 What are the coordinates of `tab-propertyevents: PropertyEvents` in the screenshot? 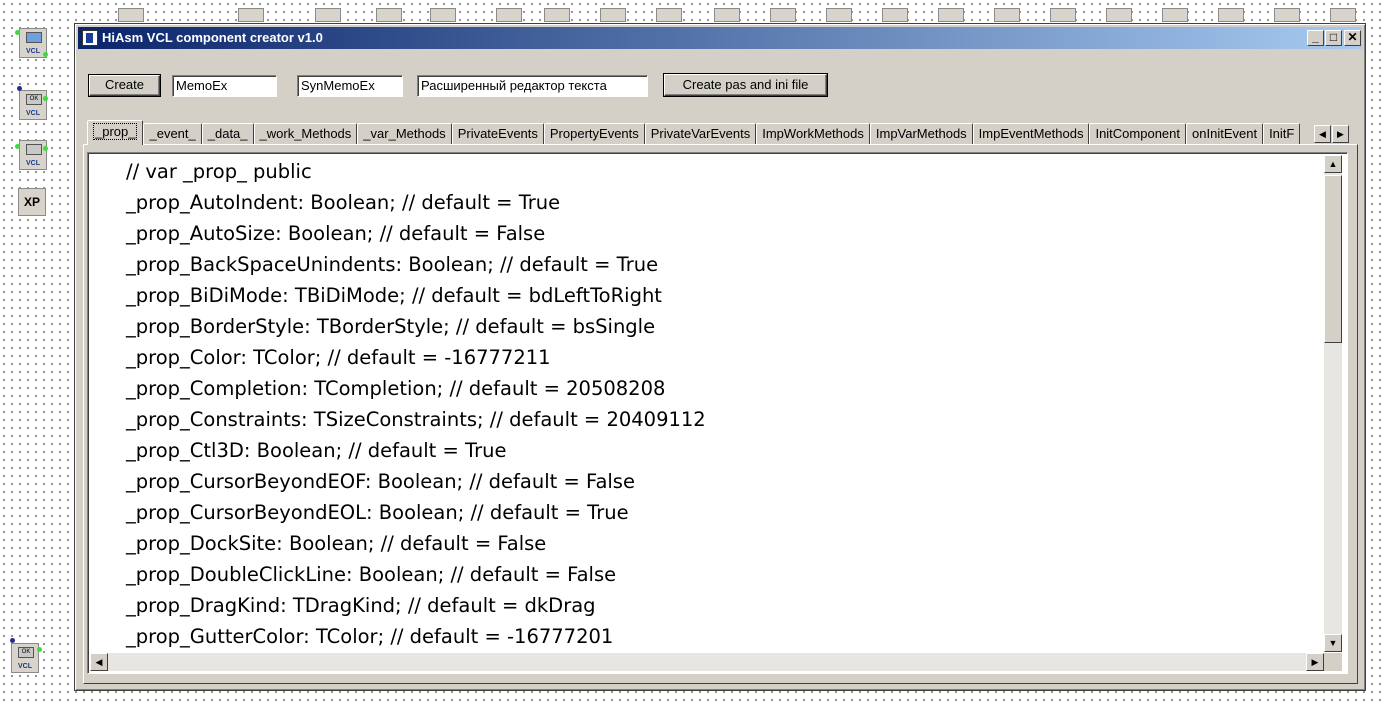 It's located at (594, 134).